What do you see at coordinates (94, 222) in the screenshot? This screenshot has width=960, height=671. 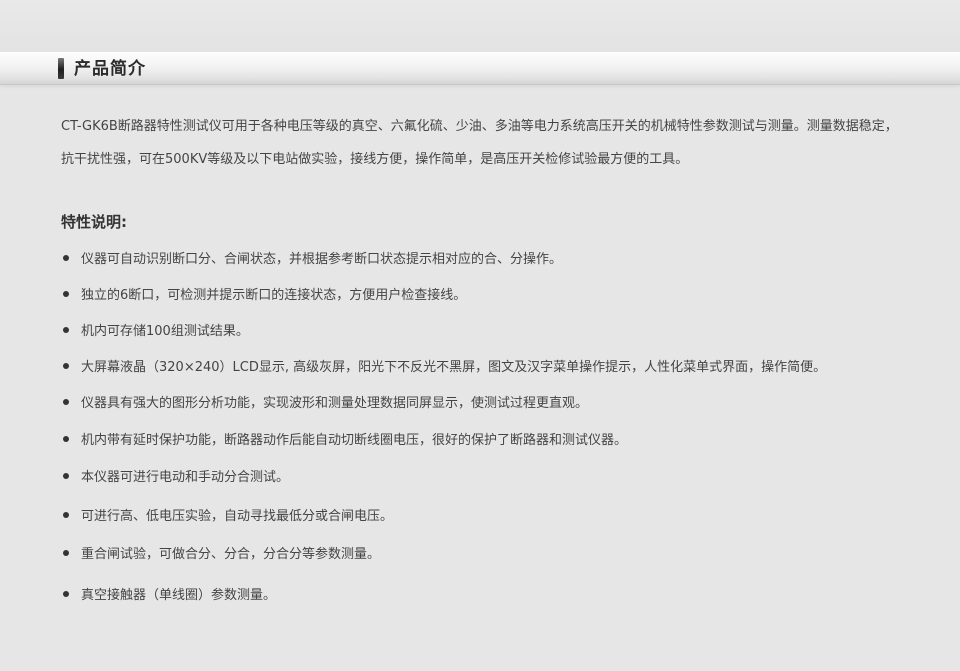 I see `features-heading: 特性说明:` at bounding box center [94, 222].